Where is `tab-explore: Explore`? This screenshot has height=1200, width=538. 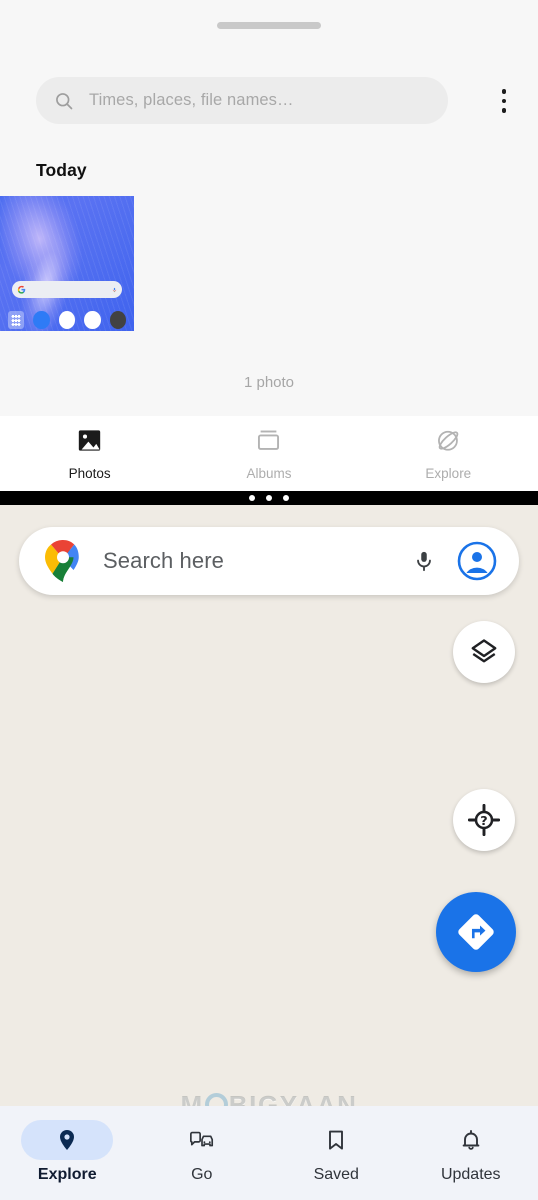
tab-explore: Explore is located at coordinates (448, 454).